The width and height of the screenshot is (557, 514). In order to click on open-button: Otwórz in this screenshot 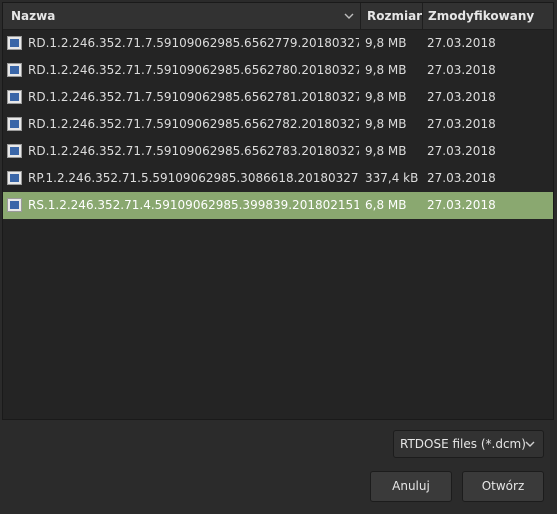, I will do `click(503, 486)`.